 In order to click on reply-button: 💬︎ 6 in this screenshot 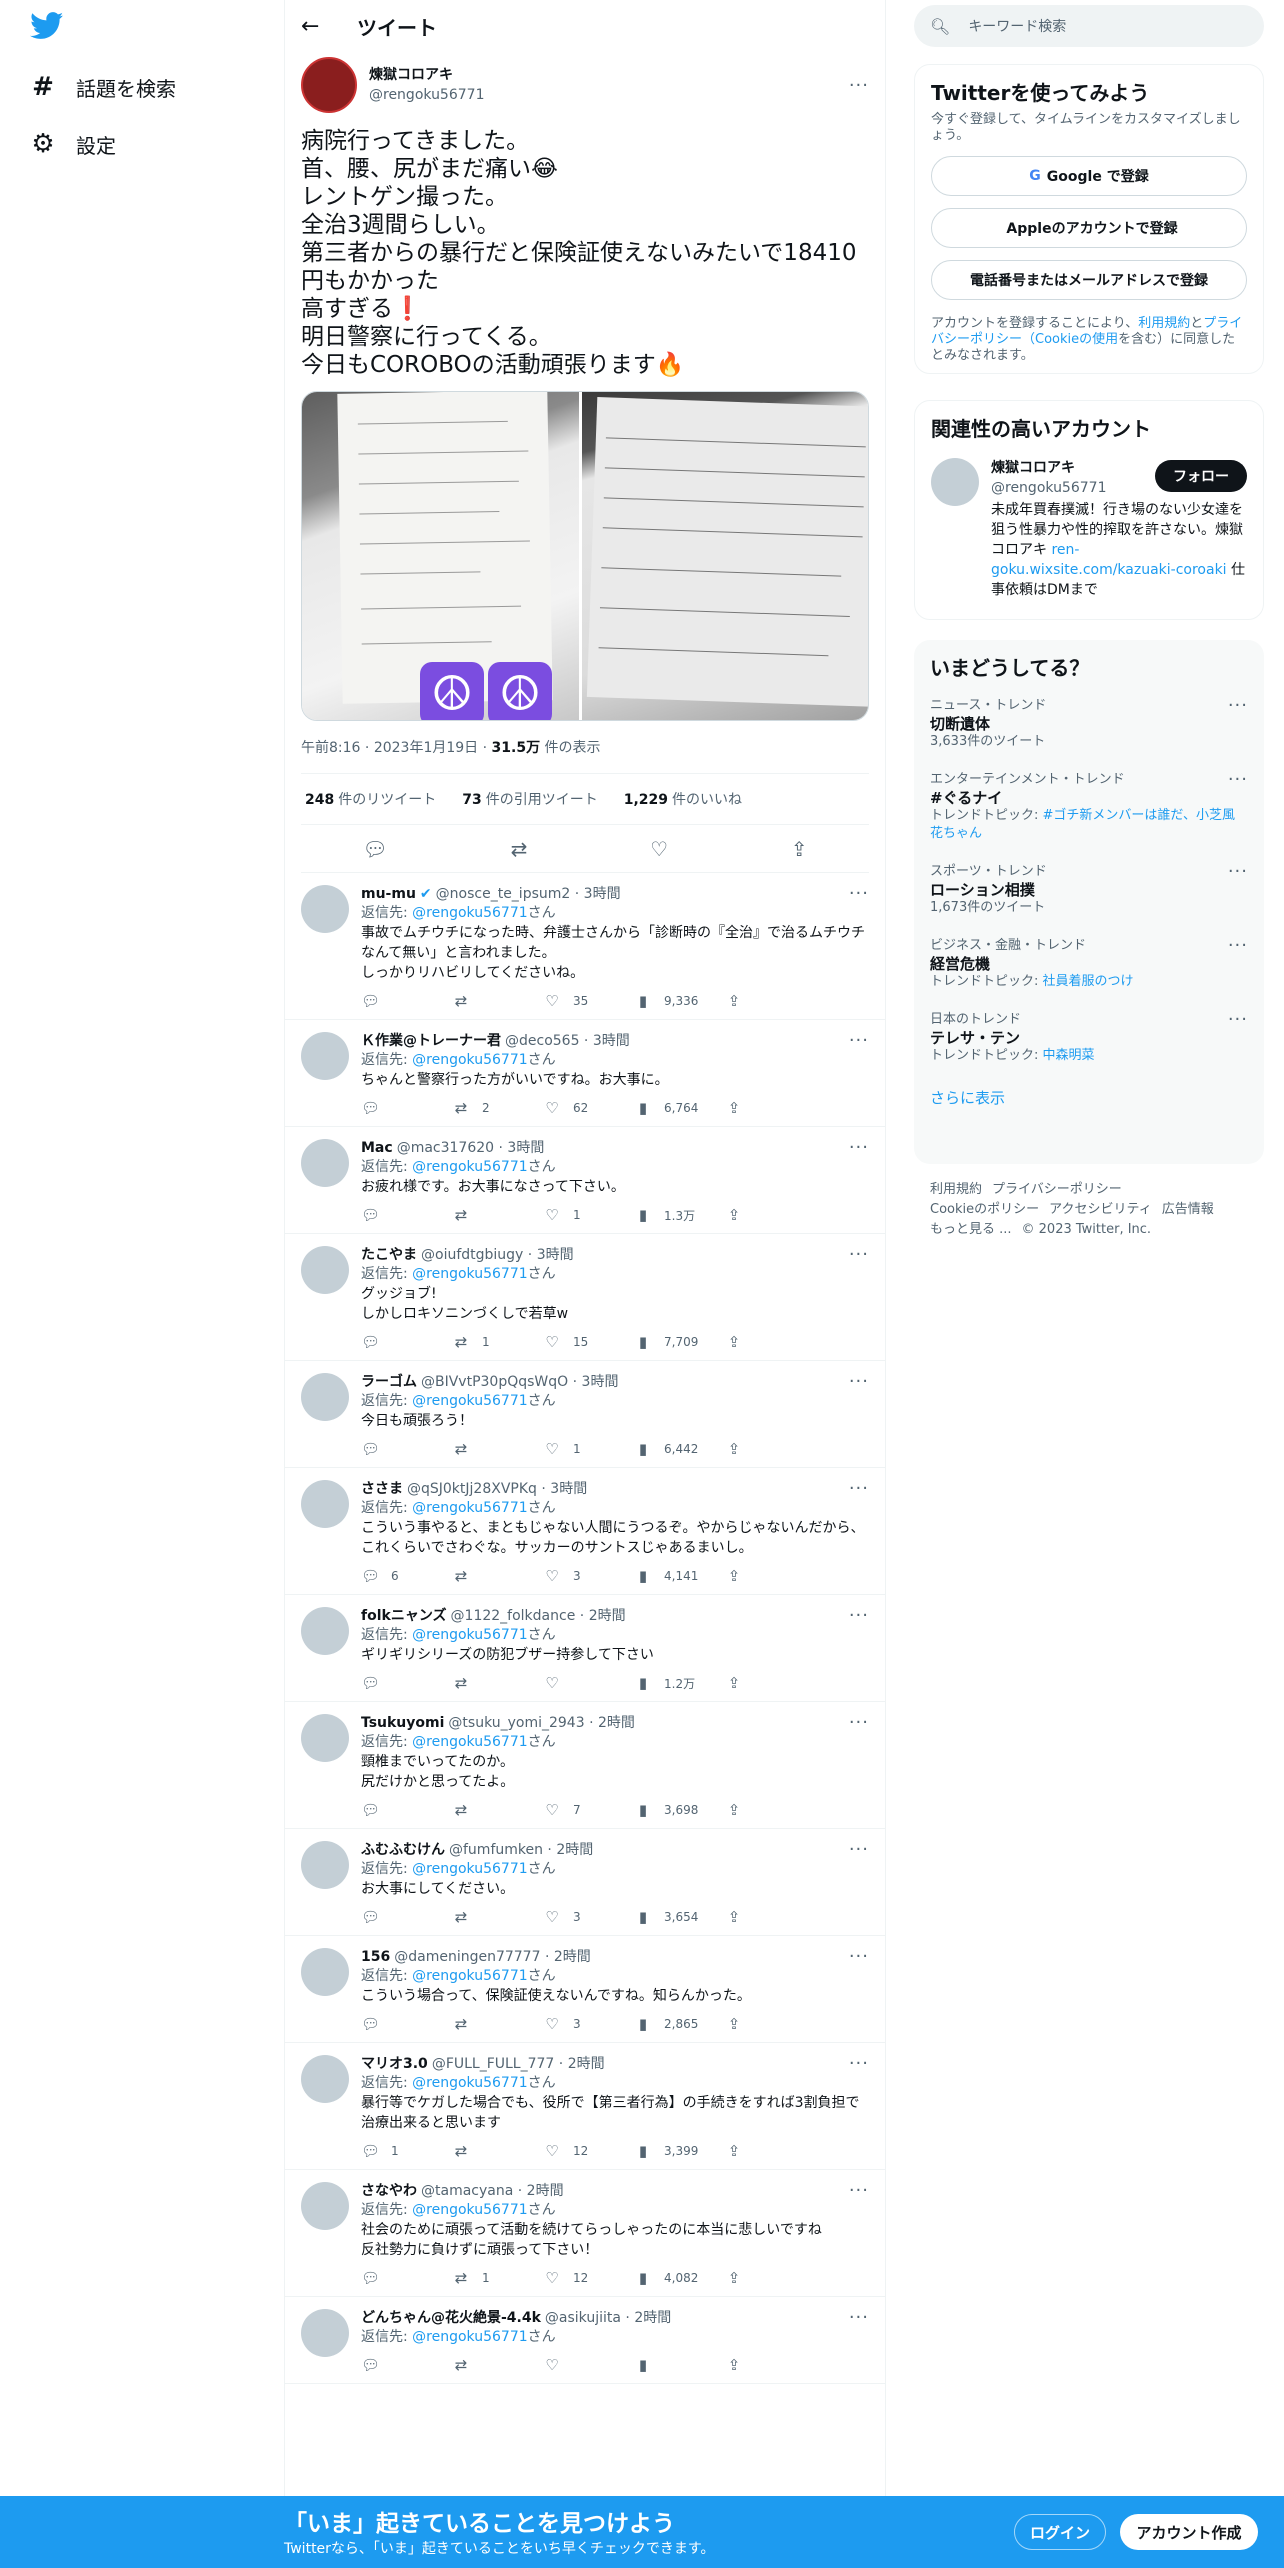, I will do `click(406, 1576)`.